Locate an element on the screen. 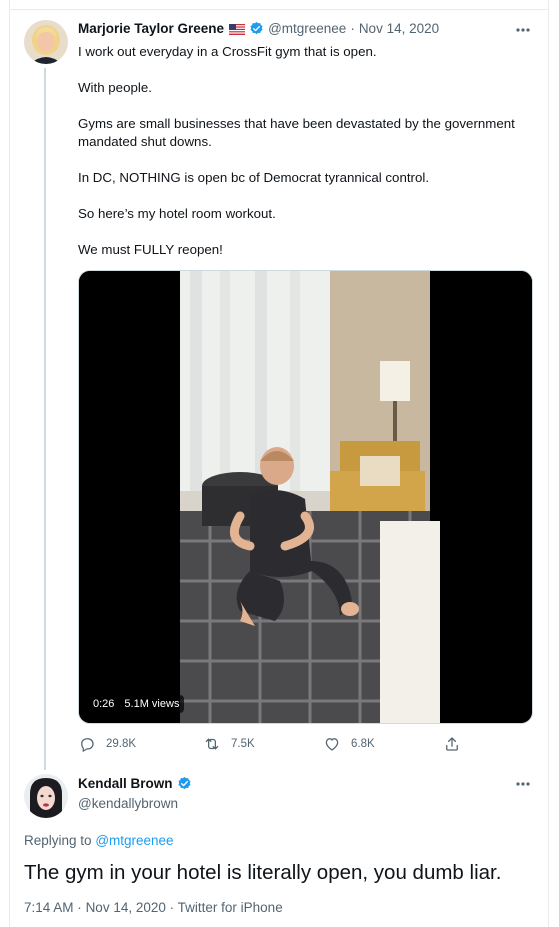  like-count: 6.8K is located at coordinates (363, 744).